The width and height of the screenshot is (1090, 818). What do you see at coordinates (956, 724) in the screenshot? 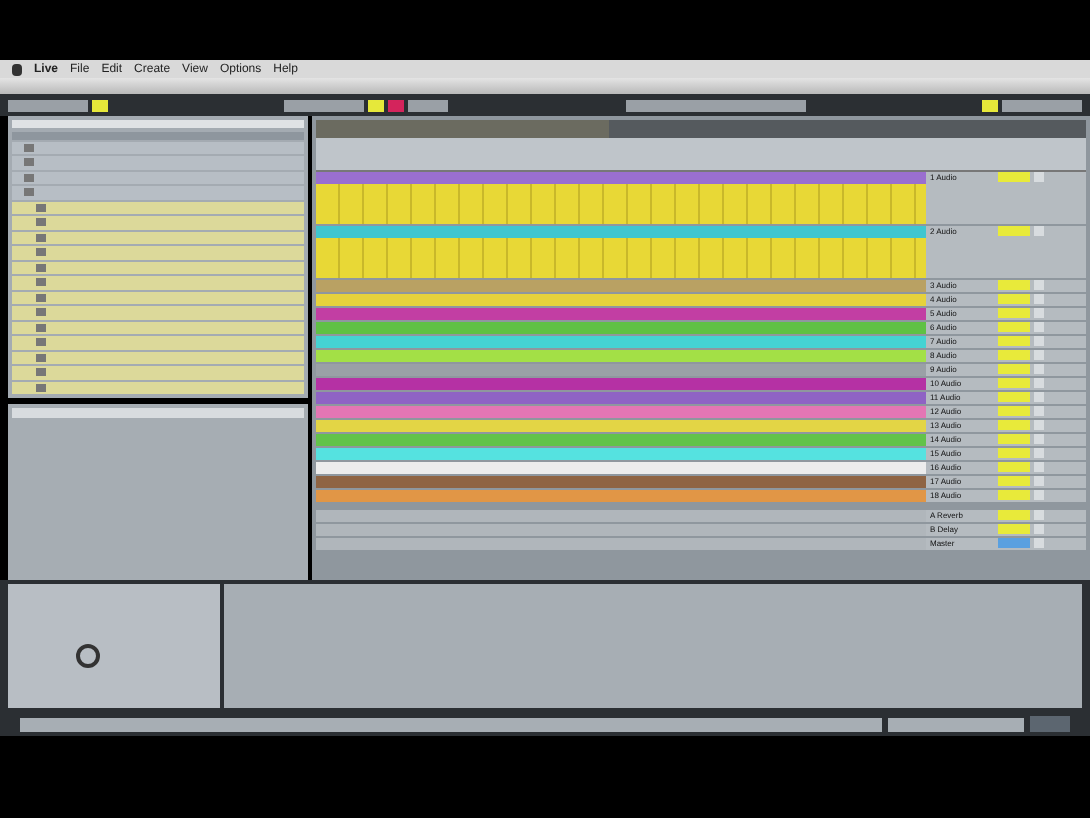
I see `status-field` at bounding box center [956, 724].